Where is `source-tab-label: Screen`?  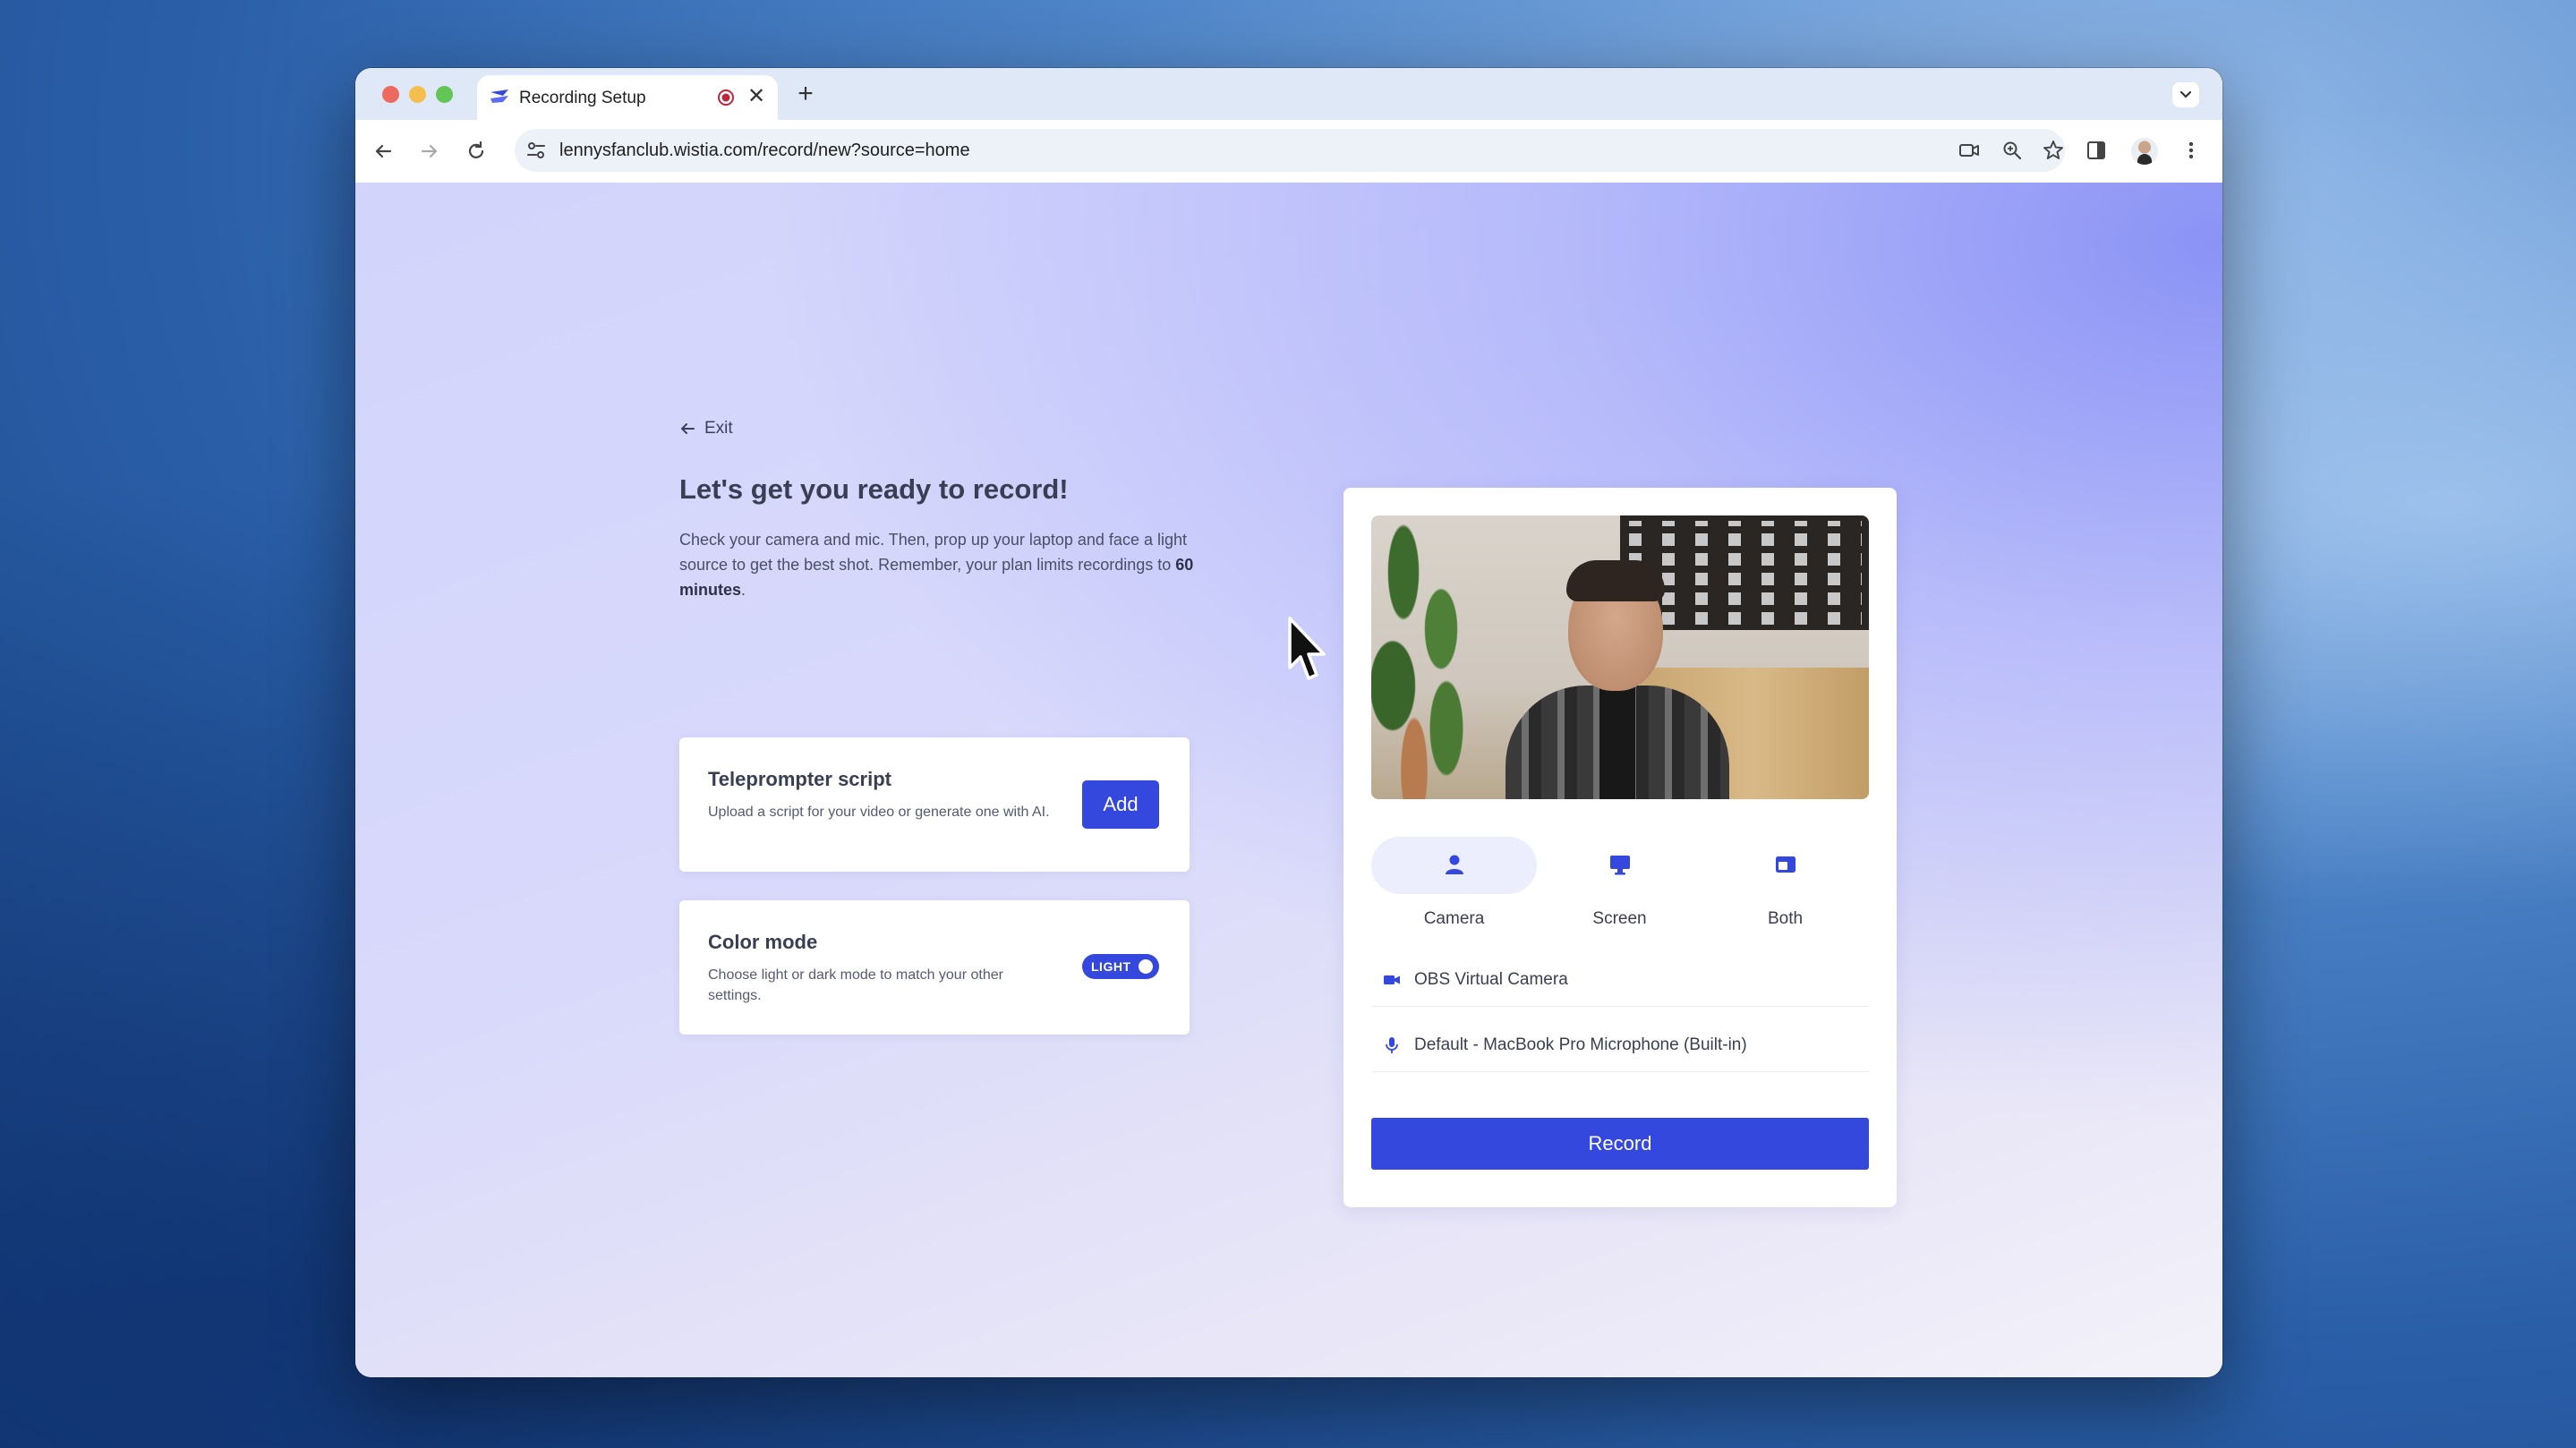 source-tab-label: Screen is located at coordinates (1619, 918).